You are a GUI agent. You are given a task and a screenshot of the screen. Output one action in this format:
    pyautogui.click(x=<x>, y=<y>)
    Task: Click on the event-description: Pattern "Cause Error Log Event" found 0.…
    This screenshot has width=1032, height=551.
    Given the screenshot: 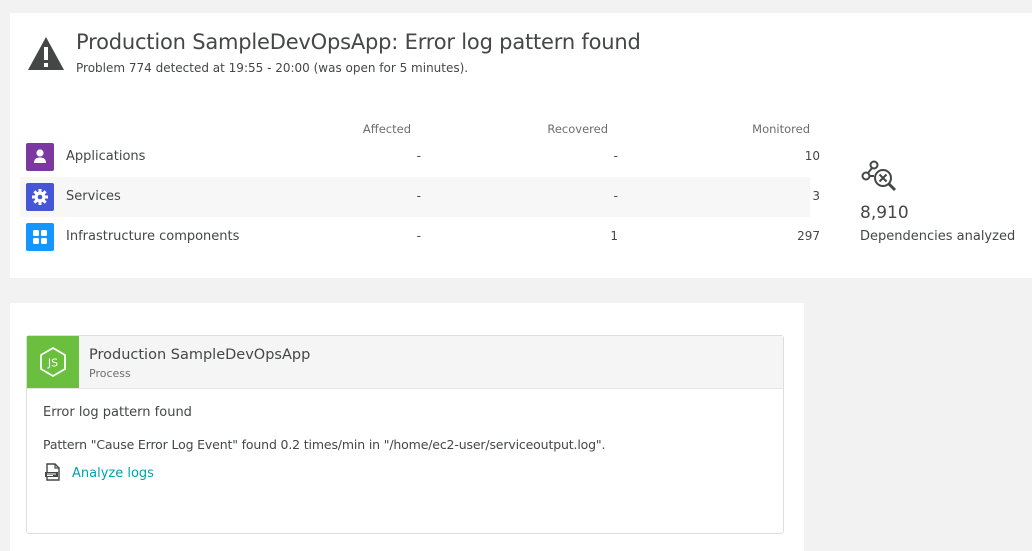 What is the action you would take?
    pyautogui.click(x=324, y=444)
    